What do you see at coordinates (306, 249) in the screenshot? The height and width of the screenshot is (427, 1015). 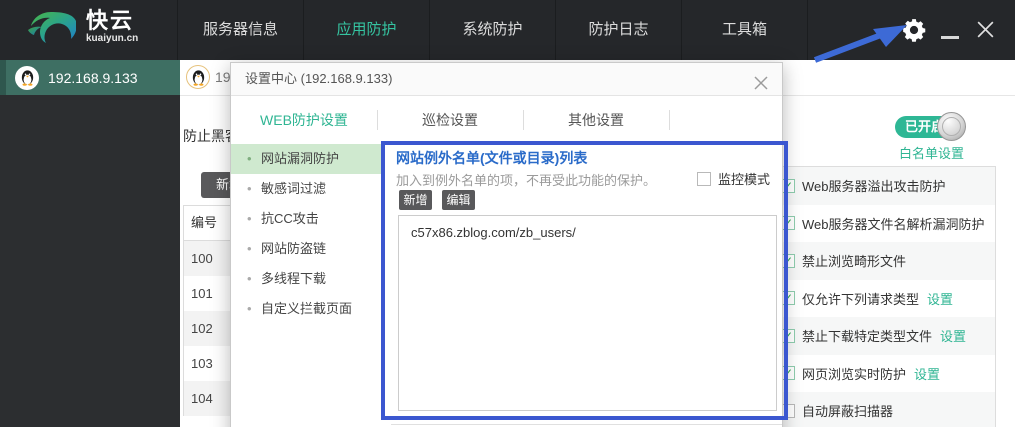 I see `menu-item-anti-leech: 网站防盗链` at bounding box center [306, 249].